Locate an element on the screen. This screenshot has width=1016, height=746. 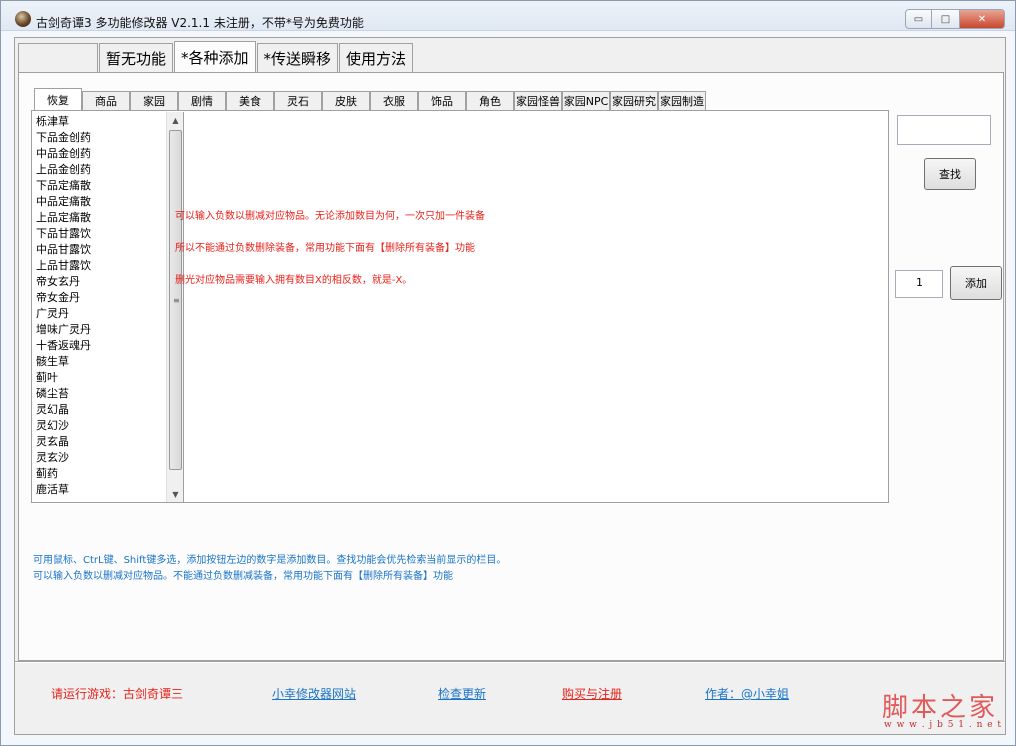
category-tab-spirit-stone: 灵石 is located at coordinates (298, 100).